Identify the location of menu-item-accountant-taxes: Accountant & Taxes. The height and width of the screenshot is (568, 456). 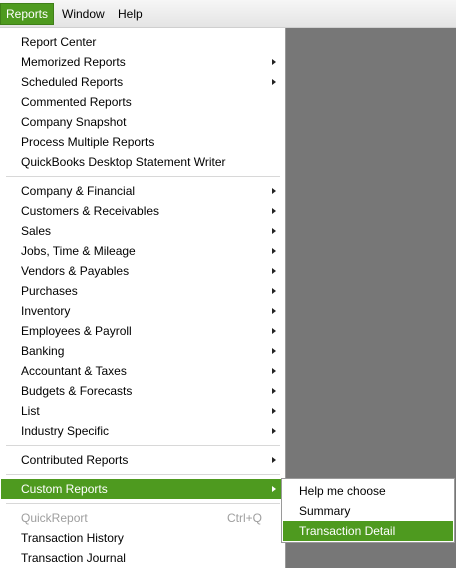
(142, 371).